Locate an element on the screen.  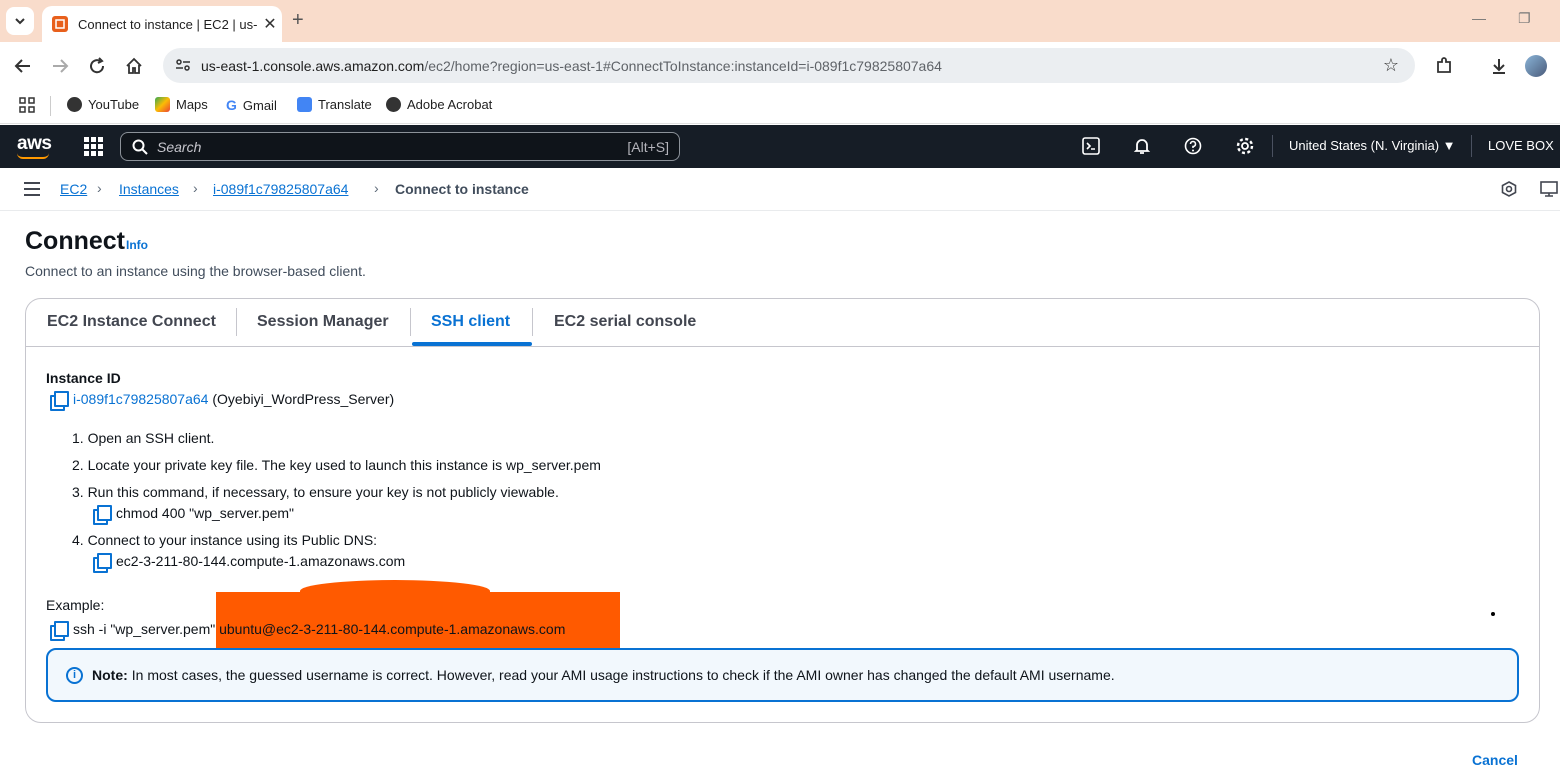
tab-session-manager: Session Manager is located at coordinates (323, 322).